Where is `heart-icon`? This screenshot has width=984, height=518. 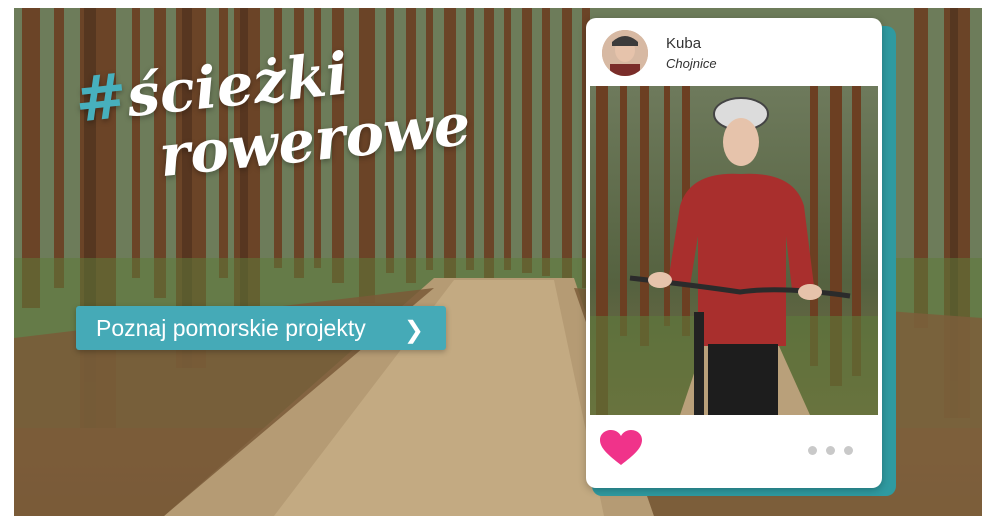 heart-icon is located at coordinates (621, 448).